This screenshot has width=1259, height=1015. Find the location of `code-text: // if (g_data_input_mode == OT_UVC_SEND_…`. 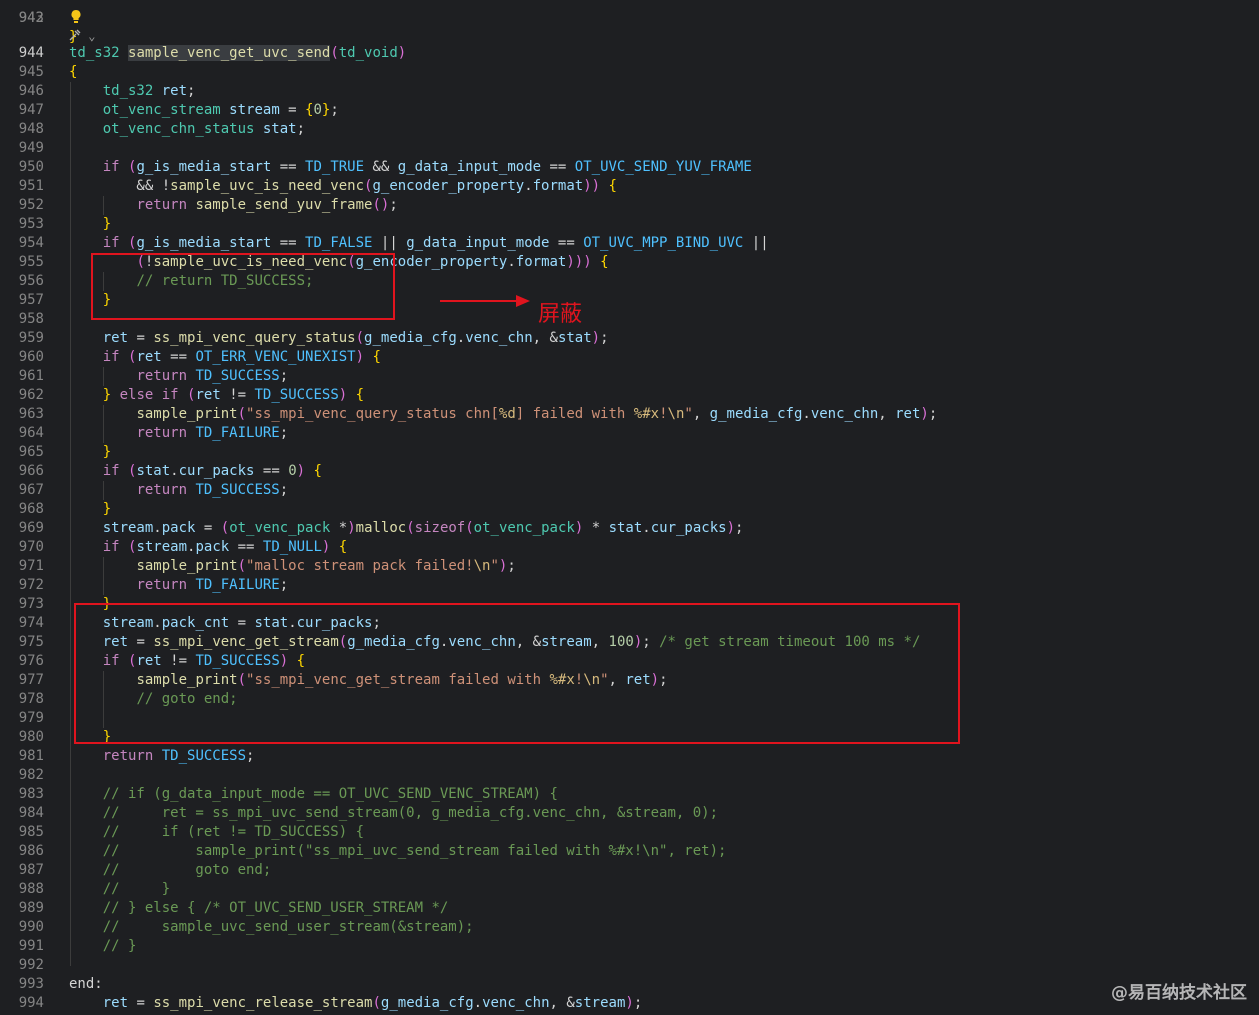

code-text: // if (g_data_input_mode == OT_UVC_SEND_… is located at coordinates (330, 794).